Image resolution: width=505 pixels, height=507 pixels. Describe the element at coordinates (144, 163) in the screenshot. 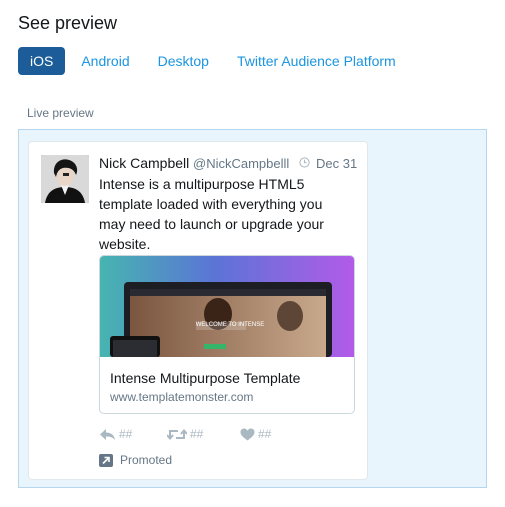

I see `tweet-author-name: Nick Campbell` at that location.